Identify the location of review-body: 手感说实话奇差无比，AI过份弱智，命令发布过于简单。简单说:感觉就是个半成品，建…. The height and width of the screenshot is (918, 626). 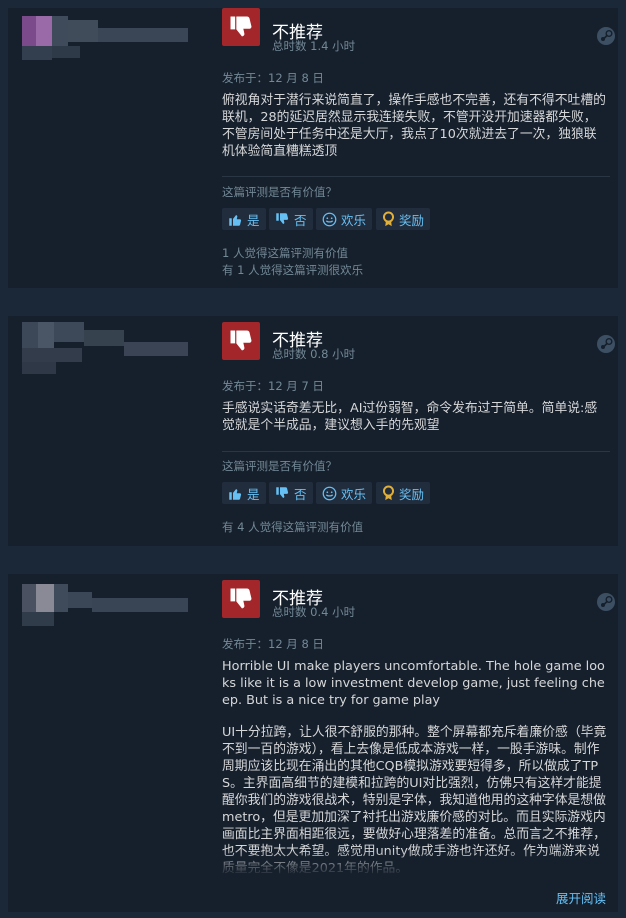
(410, 417).